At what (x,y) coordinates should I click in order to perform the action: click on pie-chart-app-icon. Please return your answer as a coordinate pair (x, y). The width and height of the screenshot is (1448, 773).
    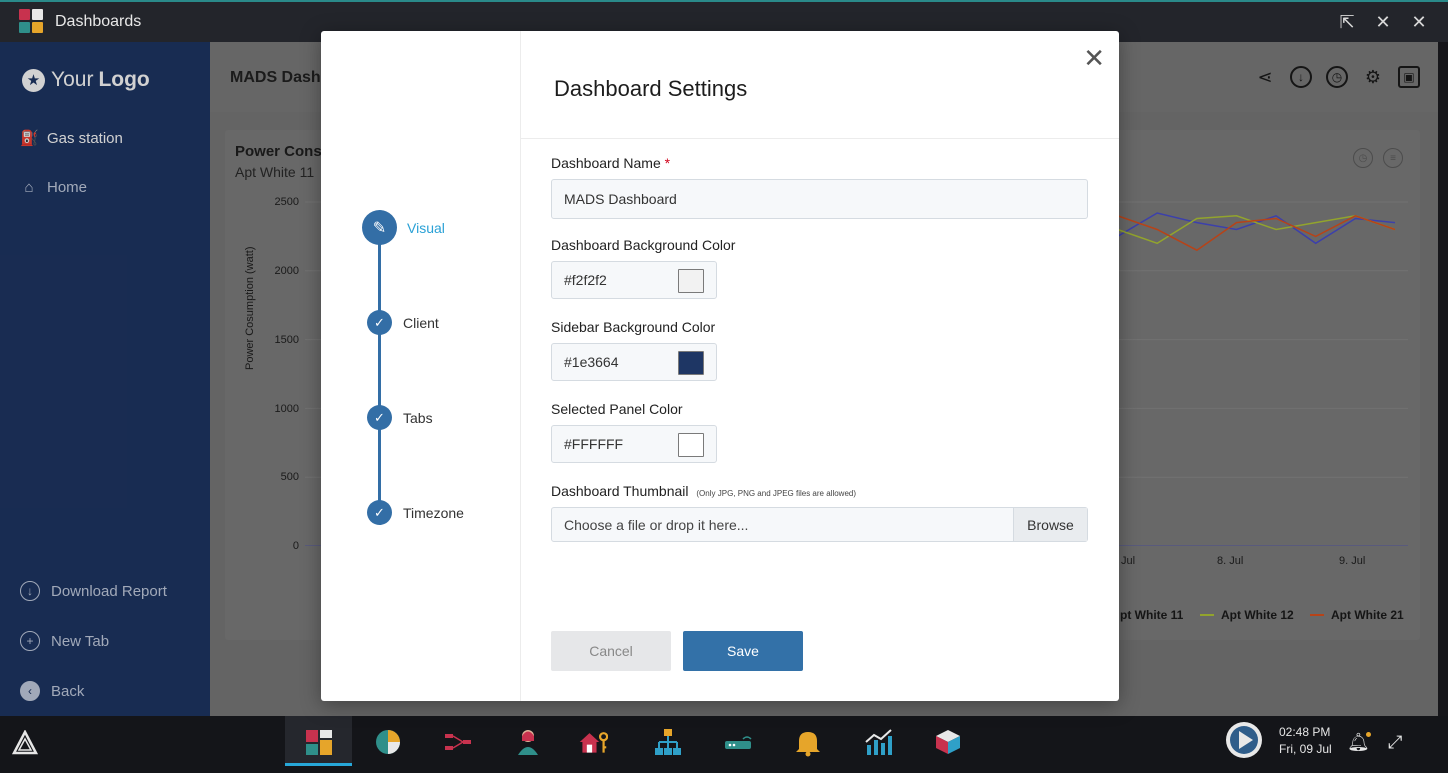
    Looking at the image, I should click on (388, 742).